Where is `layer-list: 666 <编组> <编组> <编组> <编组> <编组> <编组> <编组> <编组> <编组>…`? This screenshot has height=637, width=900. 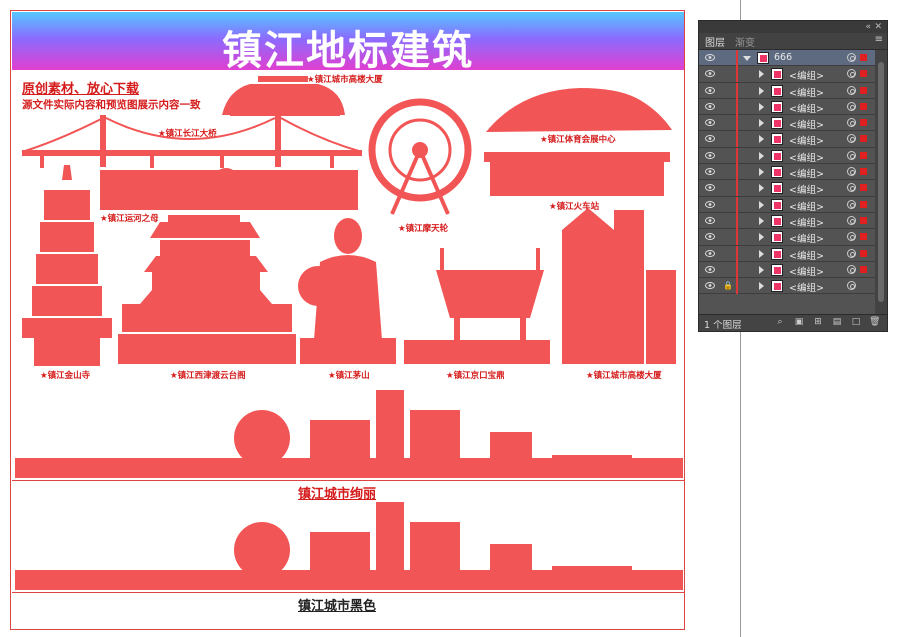
layer-list: 666 <编组> <编组> <编组> <编组> <编组> <编组> <编组> <编组> <编组>… is located at coordinates (787, 172).